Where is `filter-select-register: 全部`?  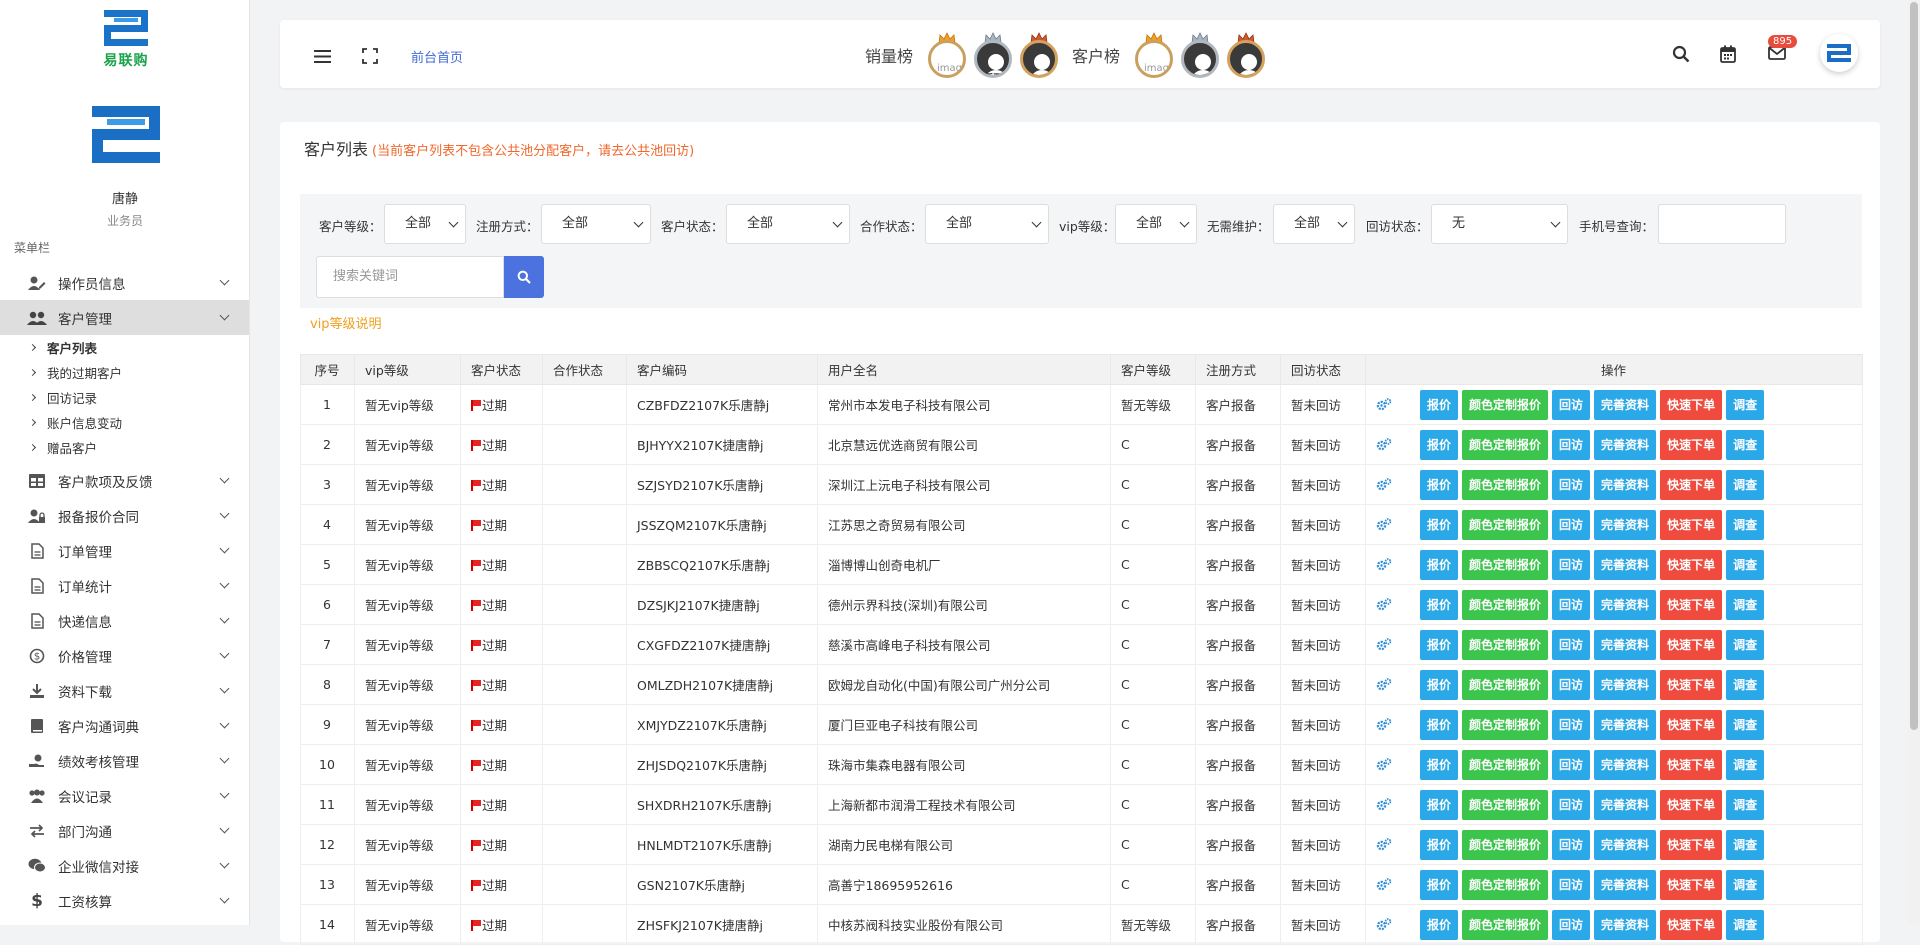
filter-select-register: 全部 is located at coordinates (596, 224).